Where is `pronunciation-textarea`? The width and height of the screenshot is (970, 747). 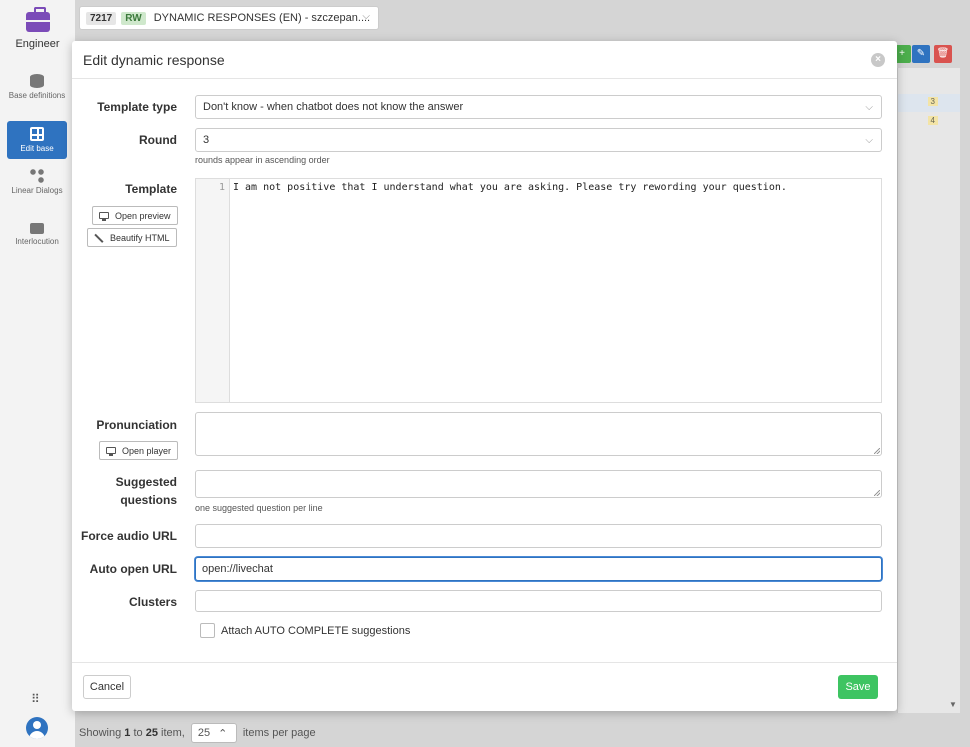
pronunciation-textarea is located at coordinates (538, 434).